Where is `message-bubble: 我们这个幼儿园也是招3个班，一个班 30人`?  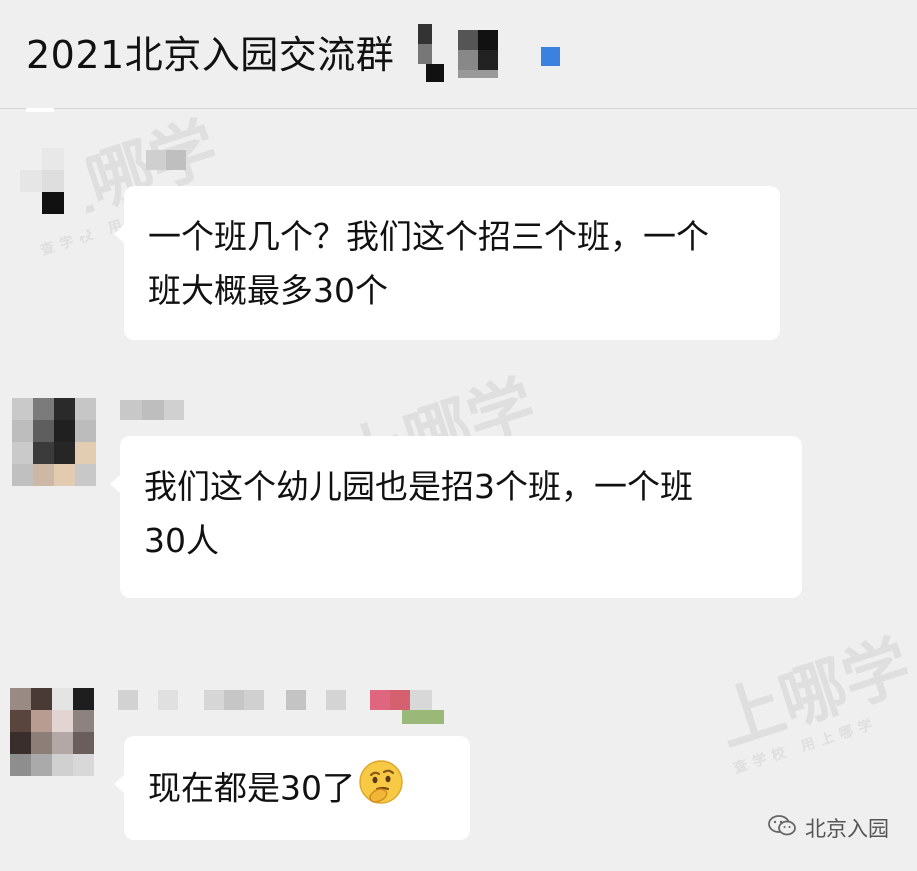
message-bubble: 我们这个幼儿园也是招3个班，一个班 30人 is located at coordinates (456, 517).